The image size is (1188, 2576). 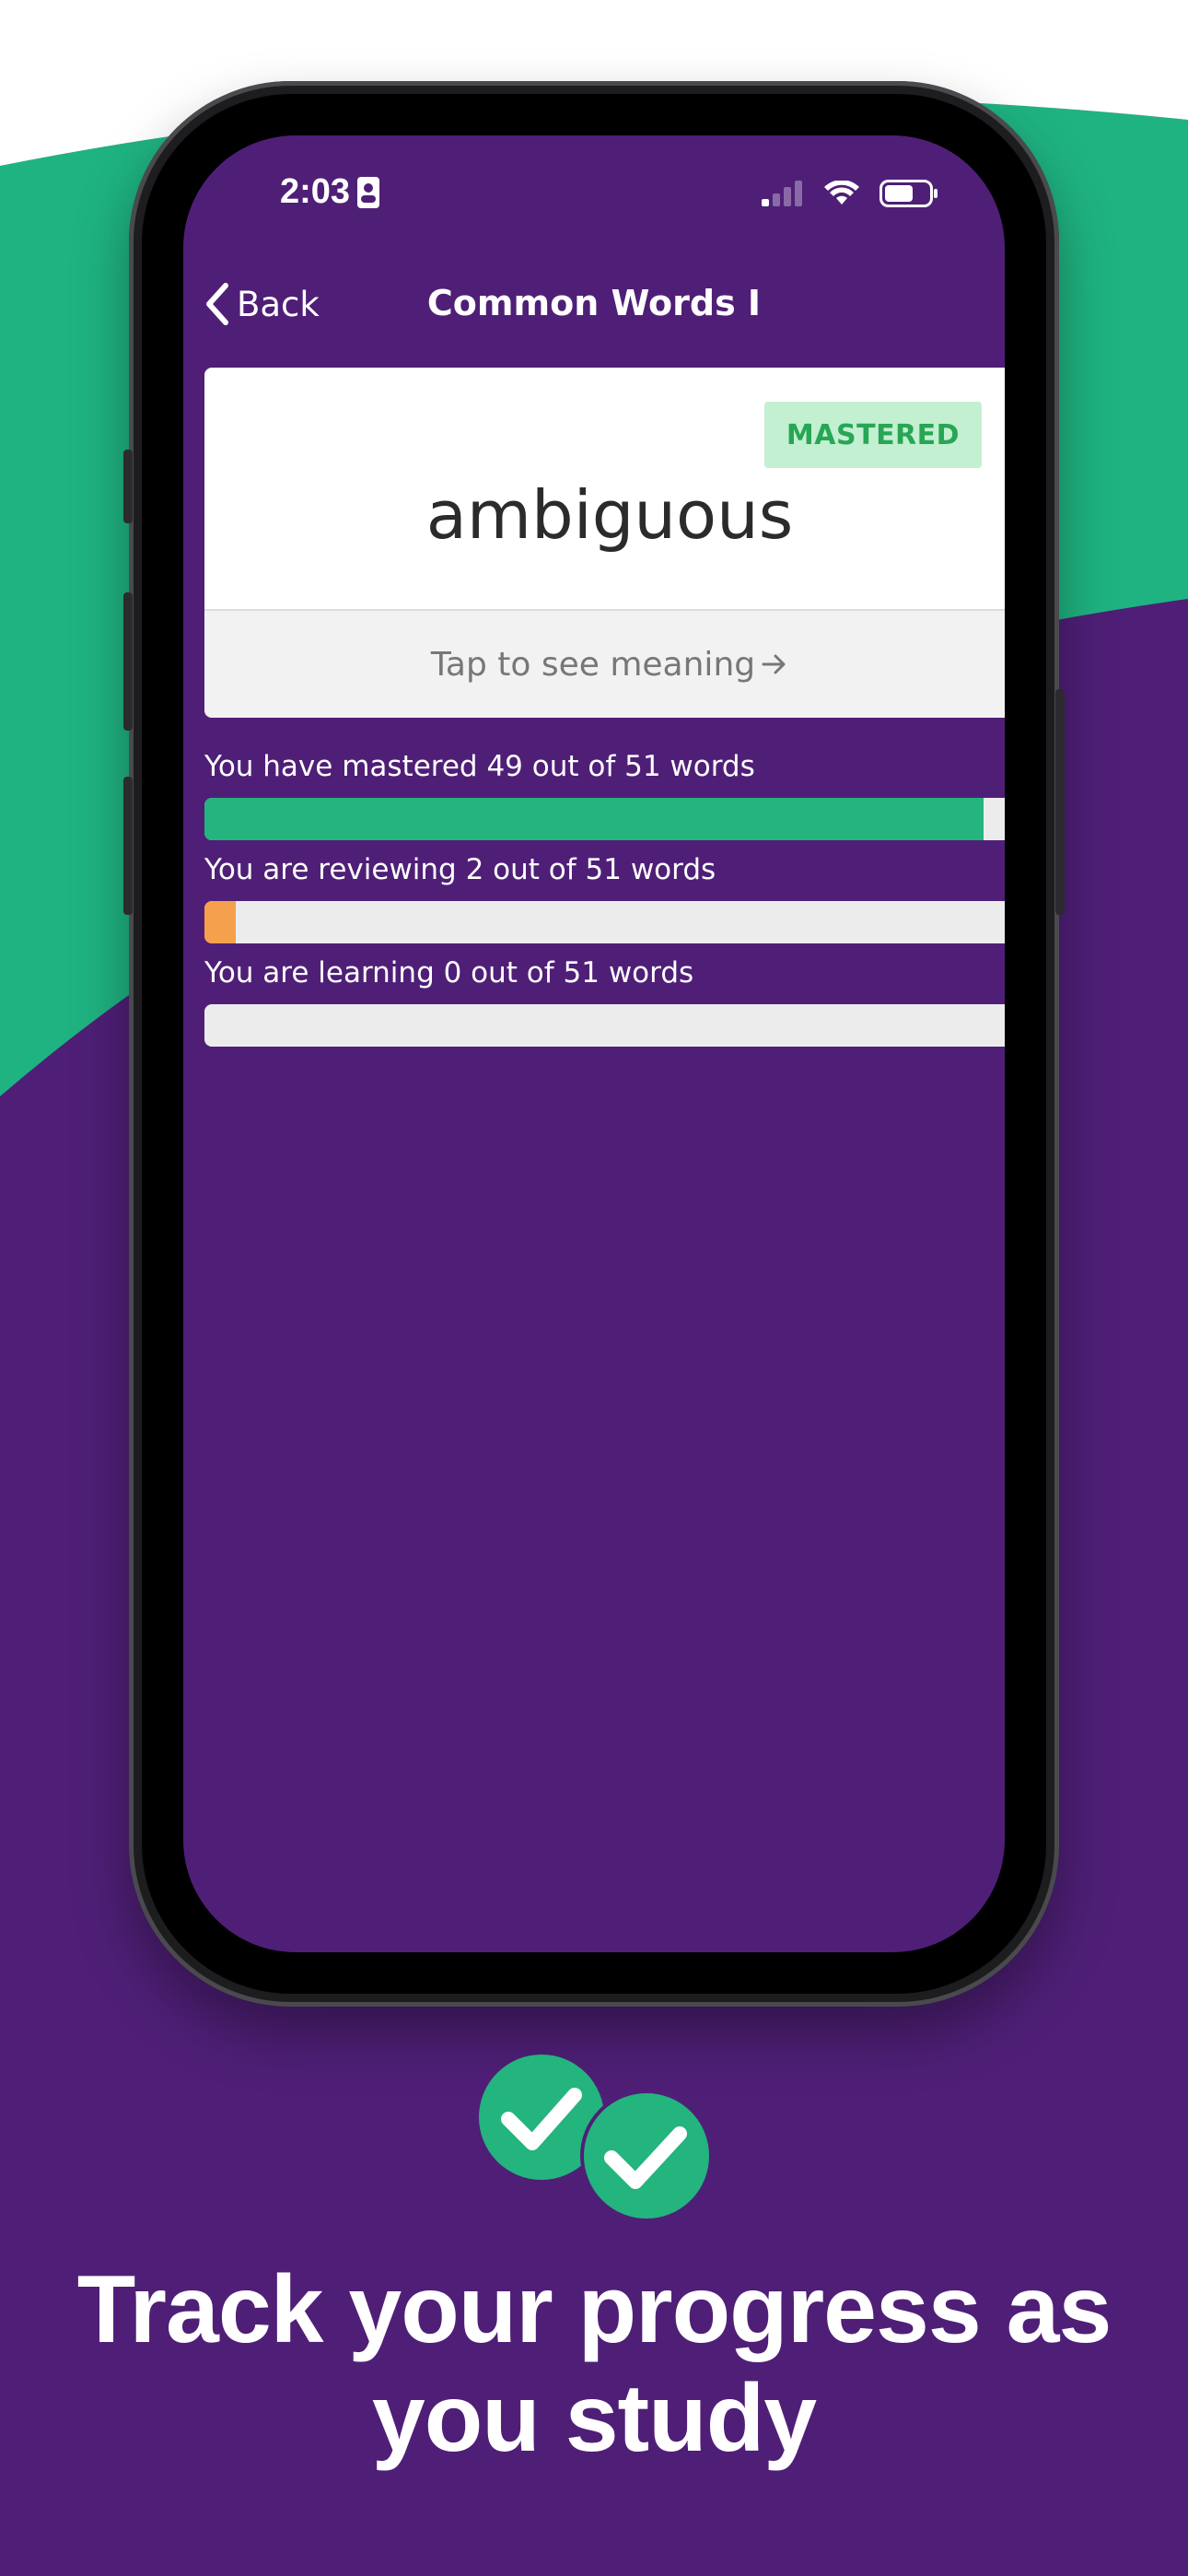 What do you see at coordinates (128, 486) in the screenshot?
I see `phone-silent-switch` at bounding box center [128, 486].